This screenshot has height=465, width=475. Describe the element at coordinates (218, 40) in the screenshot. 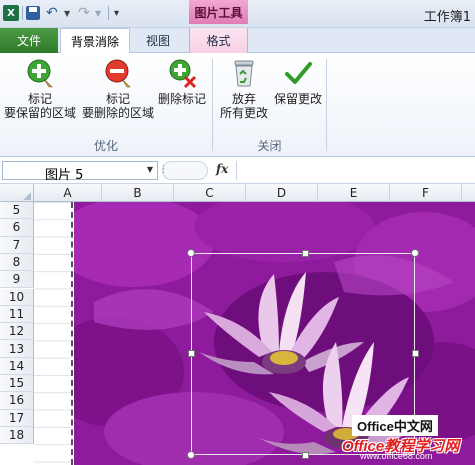

I see `tab-format: 格式` at that location.